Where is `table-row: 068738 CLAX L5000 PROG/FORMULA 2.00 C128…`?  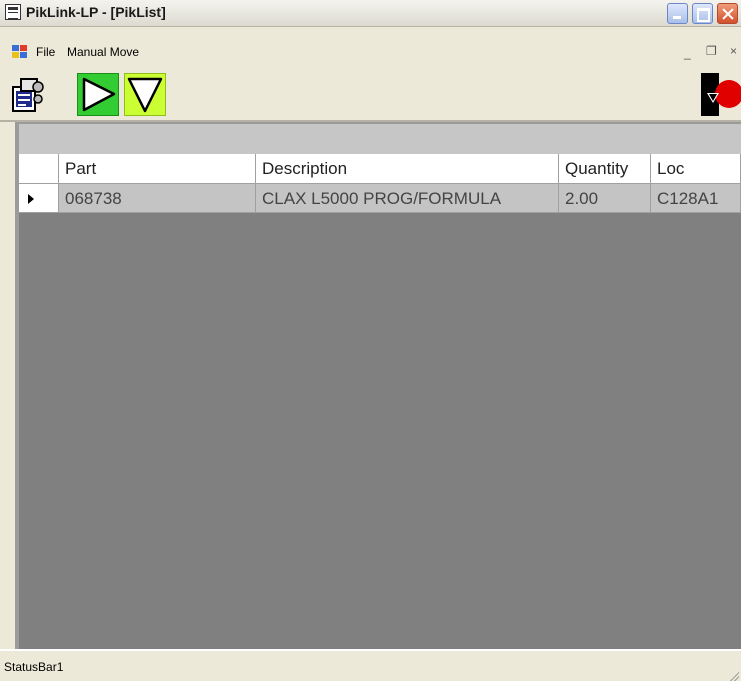
table-row: 068738 CLAX L5000 PROG/FORMULA 2.00 C128… is located at coordinates (380, 198).